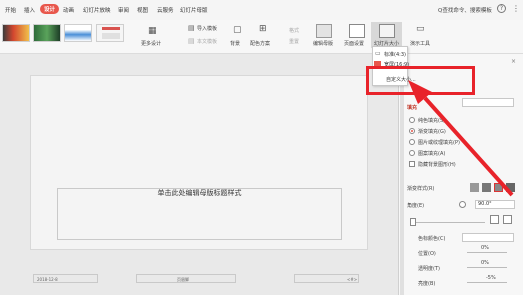 The height and width of the screenshot is (295, 523). I want to click on annotation-arrow, so click(461, 138).